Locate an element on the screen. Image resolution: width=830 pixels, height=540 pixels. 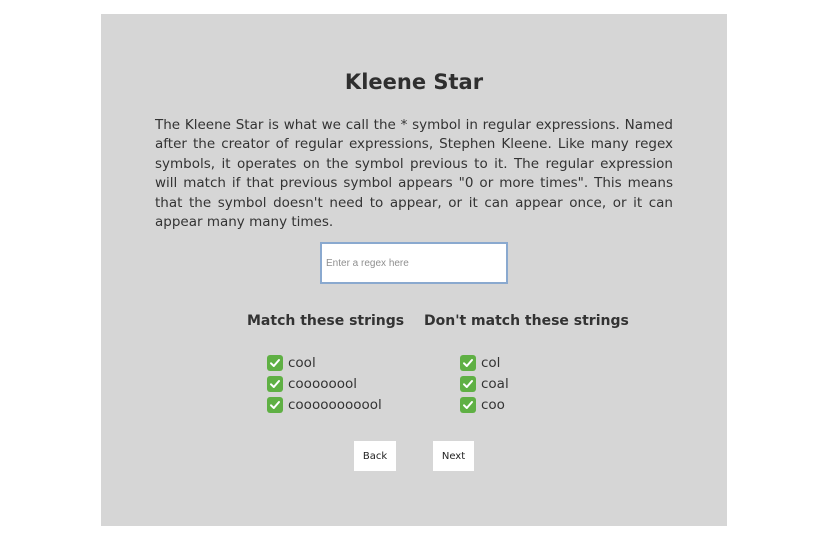
page-title: Kleene Star is located at coordinates (414, 82).